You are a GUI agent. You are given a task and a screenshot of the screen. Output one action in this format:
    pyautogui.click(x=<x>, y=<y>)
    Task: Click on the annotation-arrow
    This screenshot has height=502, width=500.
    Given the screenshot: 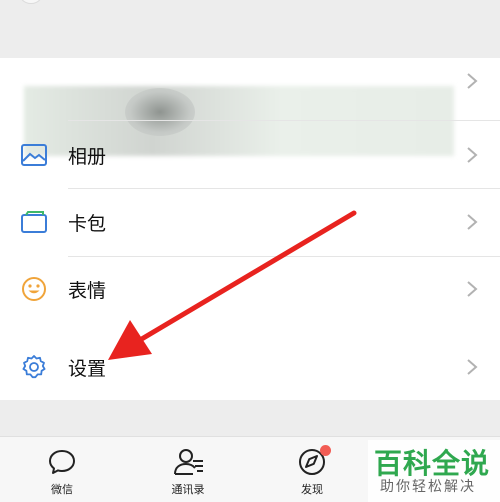 What is the action you would take?
    pyautogui.click(x=232, y=285)
    